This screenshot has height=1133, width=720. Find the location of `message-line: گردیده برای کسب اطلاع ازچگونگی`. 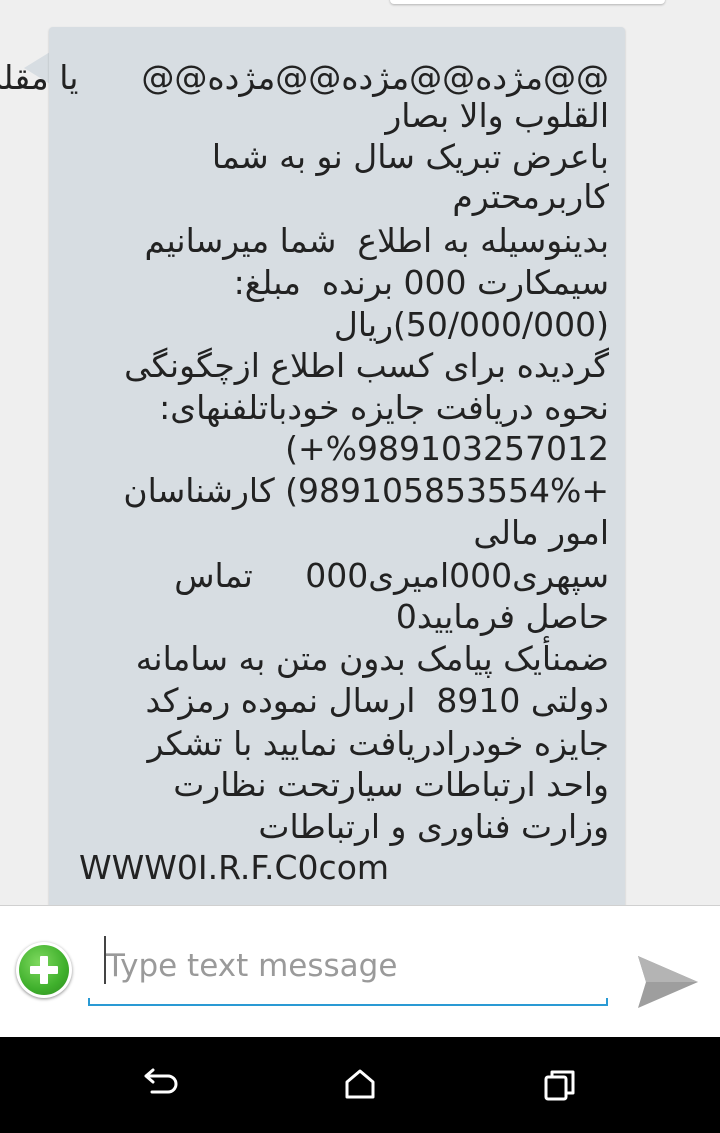

message-line: گردیده برای کسب اطلاع ازچگونگی is located at coordinates (366, 365).